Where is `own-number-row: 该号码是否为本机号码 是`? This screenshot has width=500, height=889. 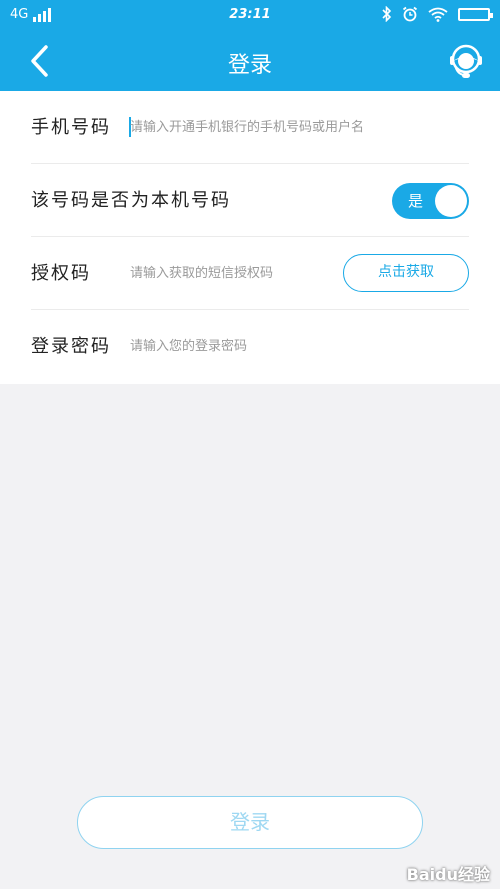 own-number-row: 该号码是否为本机号码 是 is located at coordinates (250, 200).